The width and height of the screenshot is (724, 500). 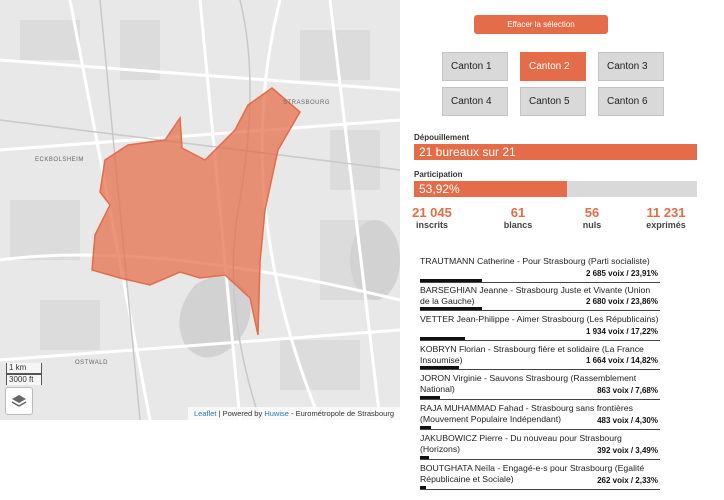 What do you see at coordinates (666, 225) in the screenshot?
I see `stat-label: exprimés` at bounding box center [666, 225].